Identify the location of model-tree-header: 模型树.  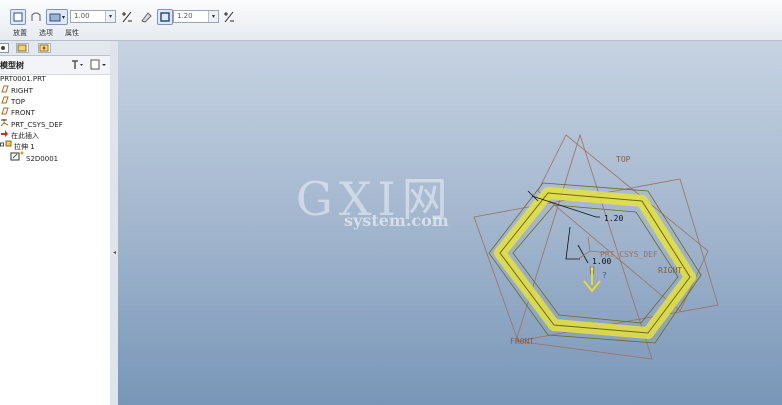
(55, 65).